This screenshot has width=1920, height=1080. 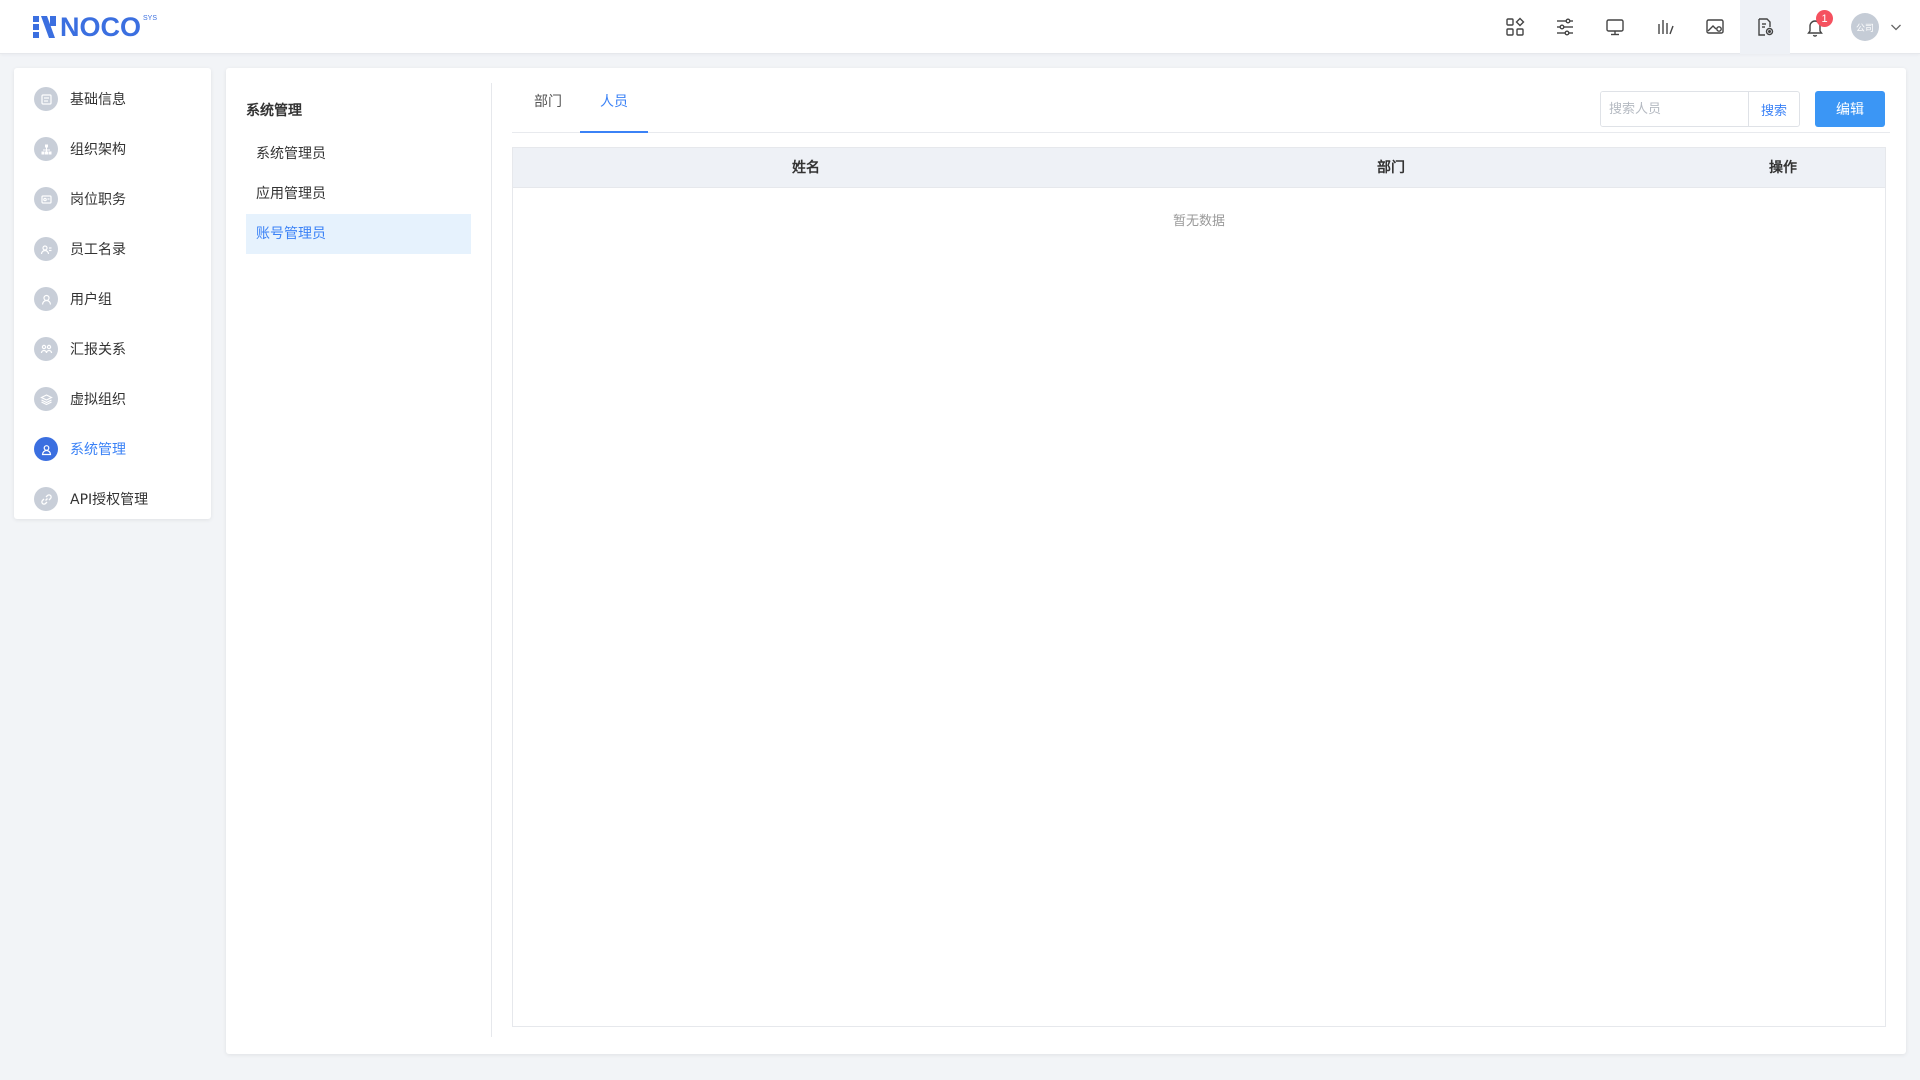 What do you see at coordinates (98, 200) in the screenshot?
I see `sidebar-item-label: 岗位职务` at bounding box center [98, 200].